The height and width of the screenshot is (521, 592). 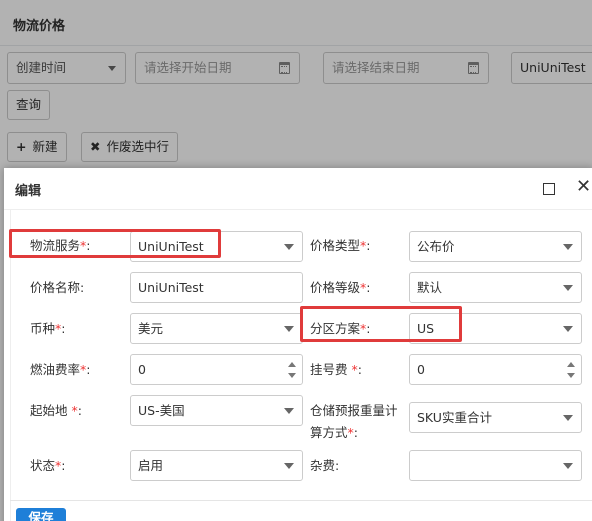 What do you see at coordinates (298, 189) in the screenshot?
I see `modal-header: 编辑 ✕` at bounding box center [298, 189].